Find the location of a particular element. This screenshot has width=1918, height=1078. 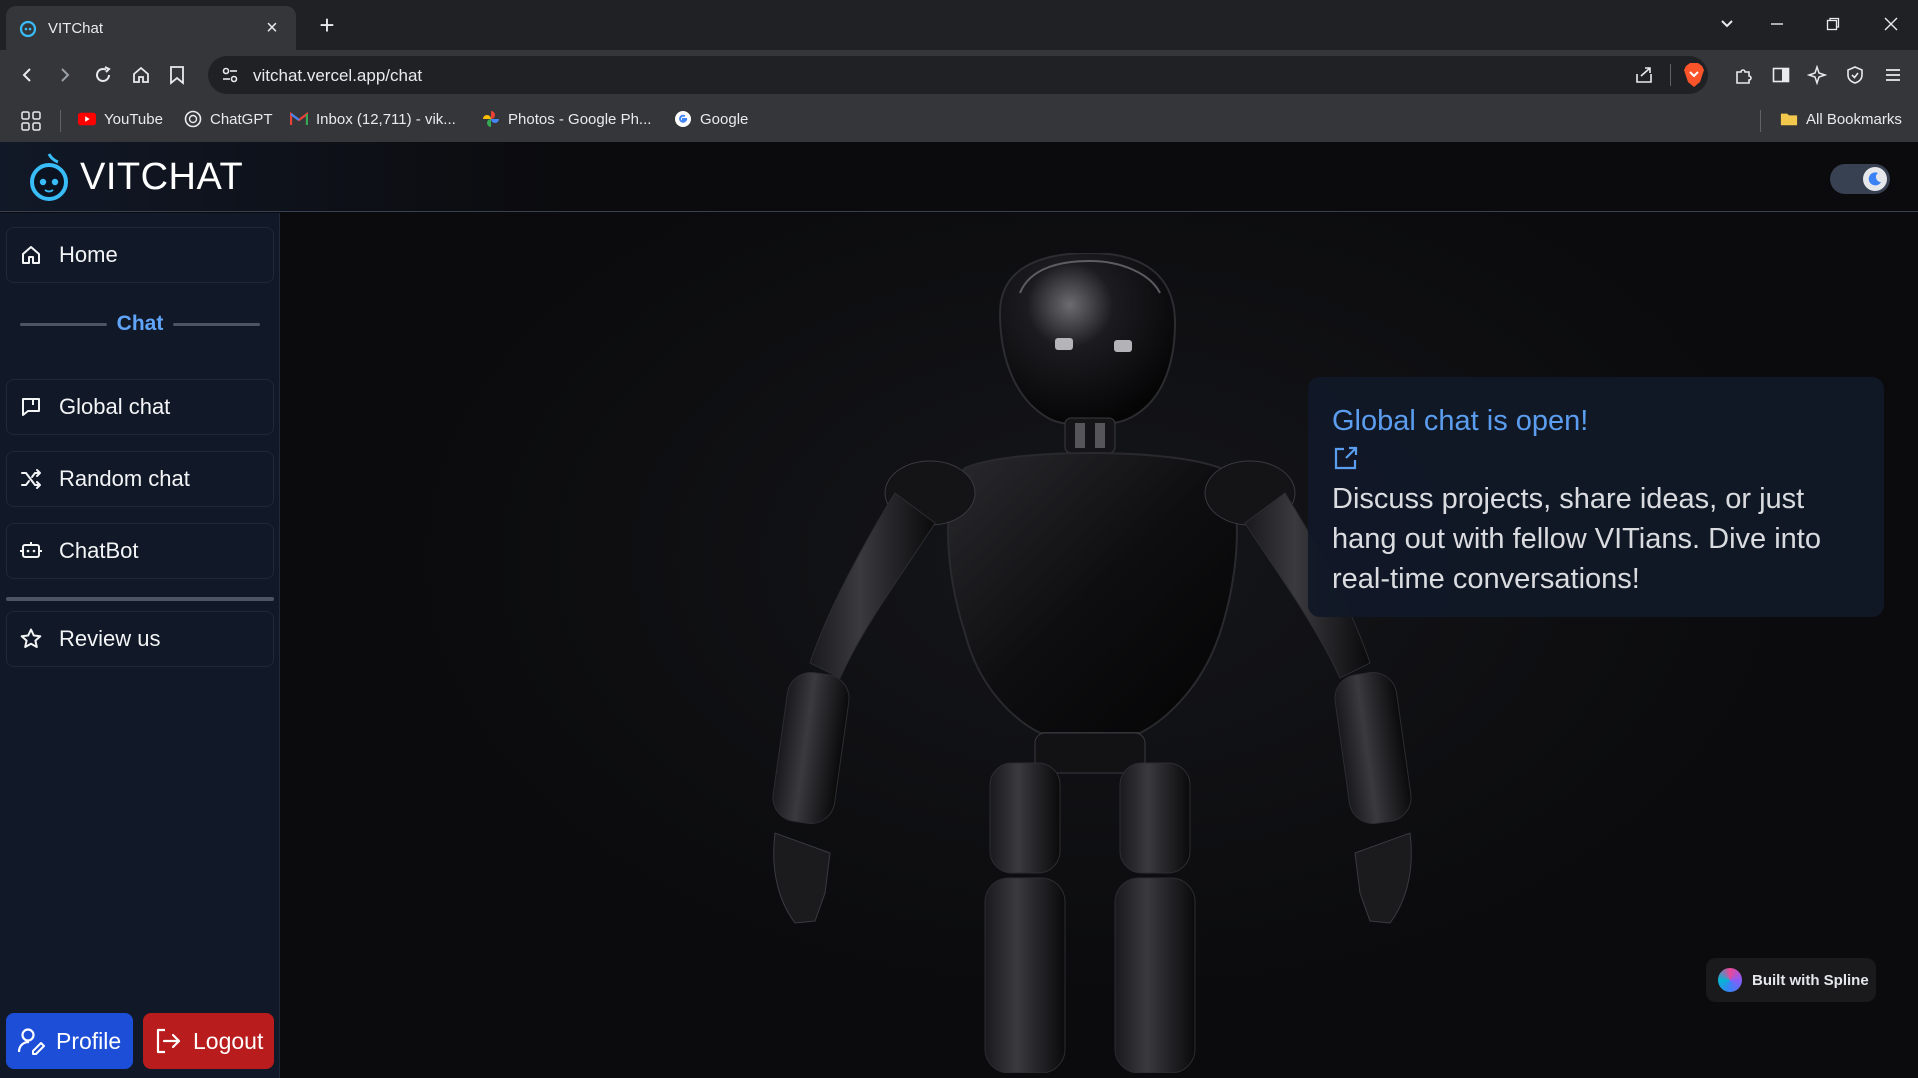

bookmark-label: ChatGPT is located at coordinates (241, 119).